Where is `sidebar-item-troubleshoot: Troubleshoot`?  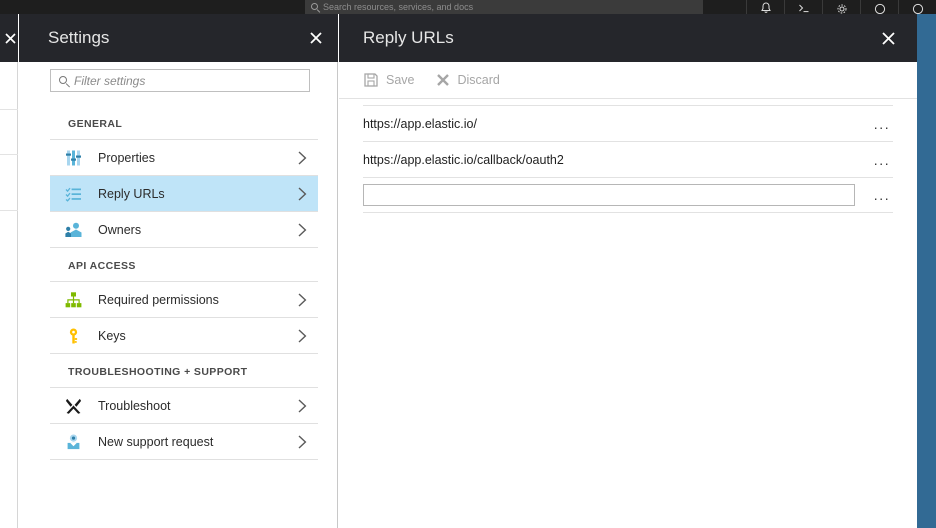 sidebar-item-troubleshoot: Troubleshoot is located at coordinates (184, 405).